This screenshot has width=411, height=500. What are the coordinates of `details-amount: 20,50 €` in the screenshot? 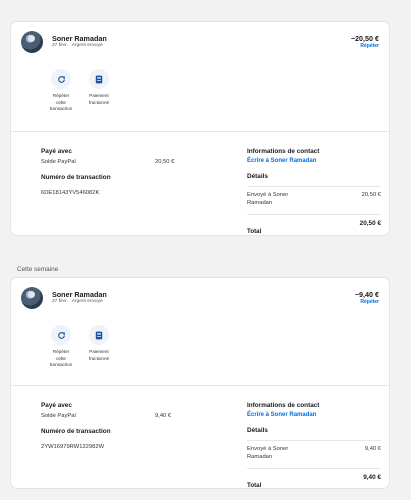 It's located at (371, 195).